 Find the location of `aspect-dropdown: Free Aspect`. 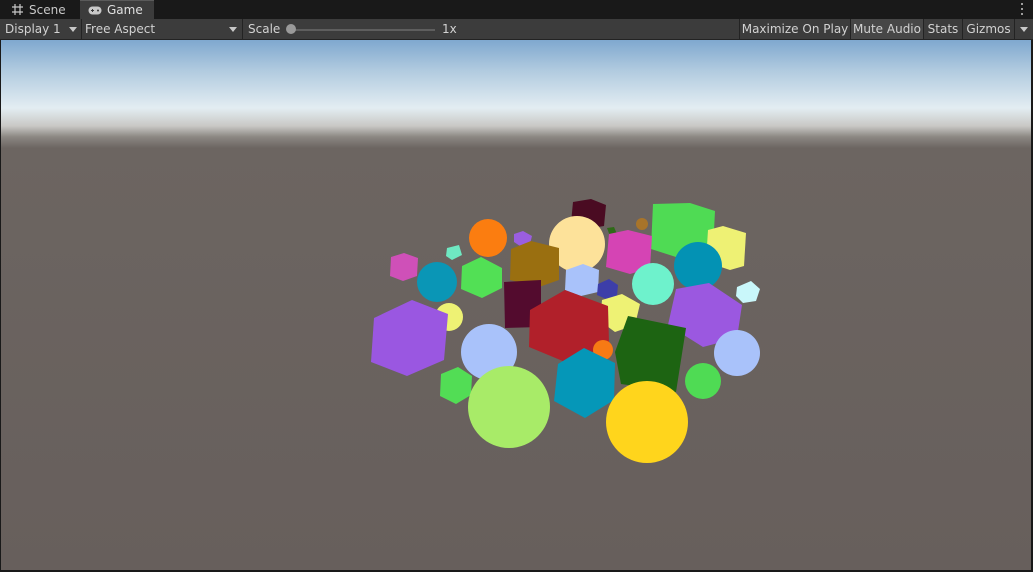

aspect-dropdown: Free Aspect is located at coordinates (162, 29).